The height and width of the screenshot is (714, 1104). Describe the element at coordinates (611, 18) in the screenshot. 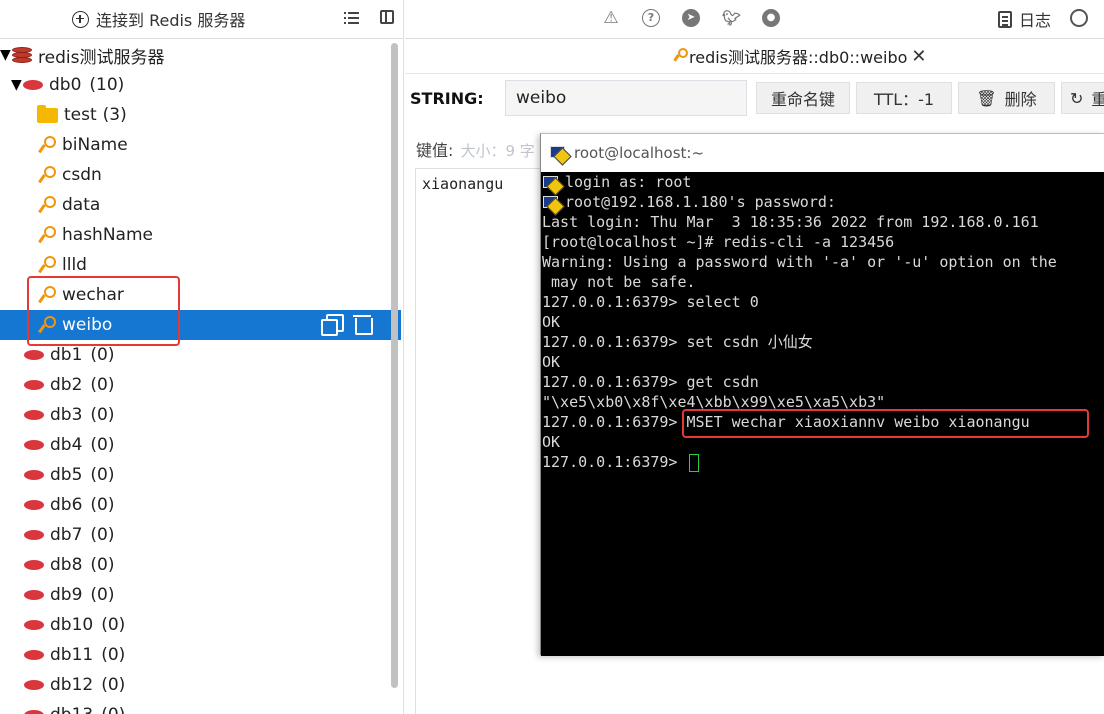

I see `warning-icon: ⚠` at that location.